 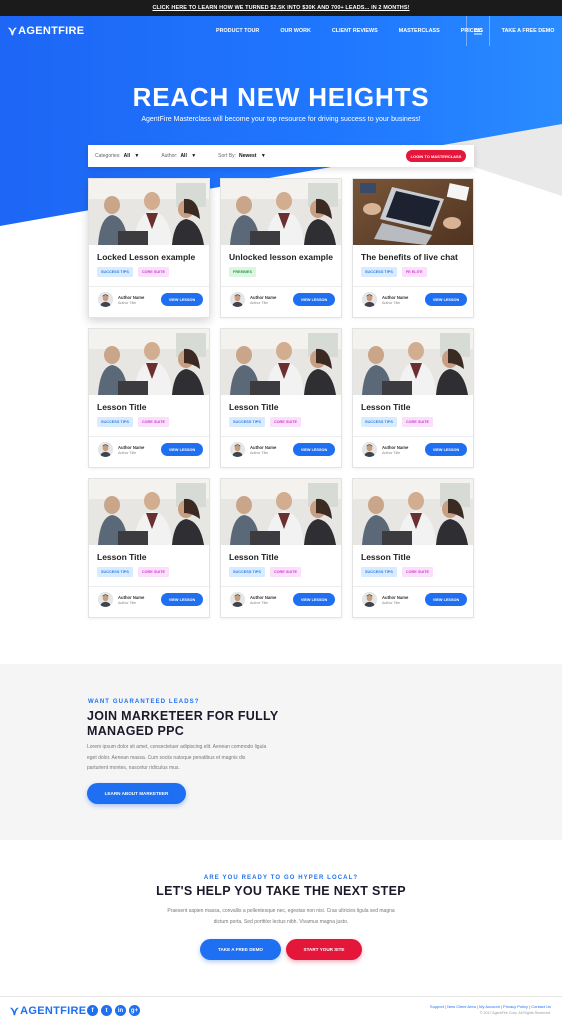 I want to click on footer-logo: ⋎ AGENTFIRE, so click(x=48, y=1011).